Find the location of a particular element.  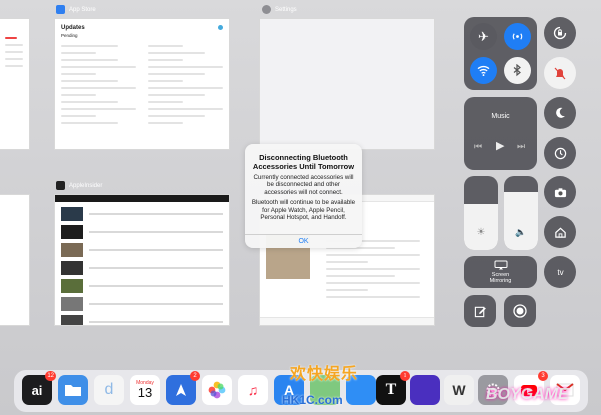

timer-button is located at coordinates (560, 153).